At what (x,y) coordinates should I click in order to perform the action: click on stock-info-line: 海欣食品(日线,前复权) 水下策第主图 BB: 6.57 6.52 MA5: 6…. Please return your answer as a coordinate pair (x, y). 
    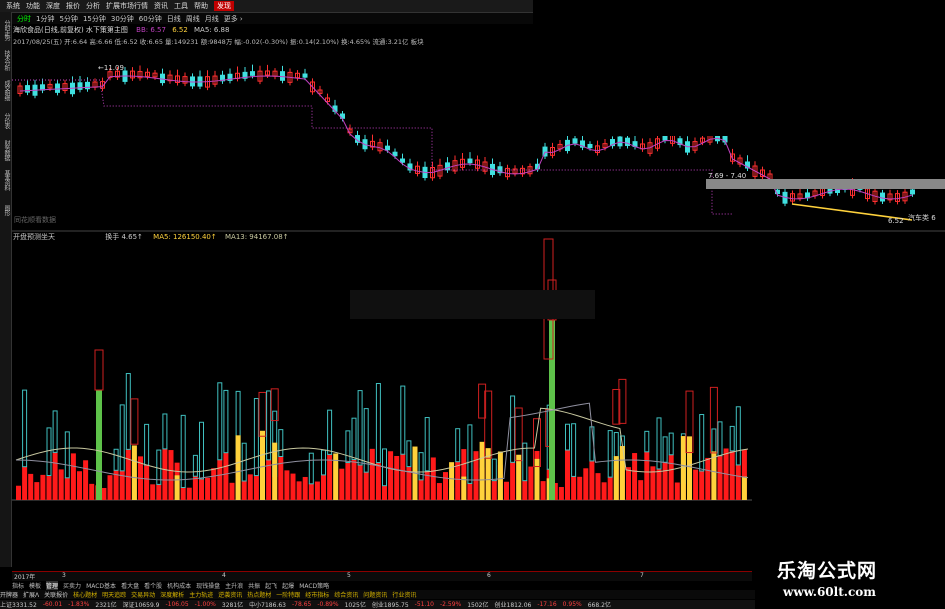
    Looking at the image, I should click on (121, 30).